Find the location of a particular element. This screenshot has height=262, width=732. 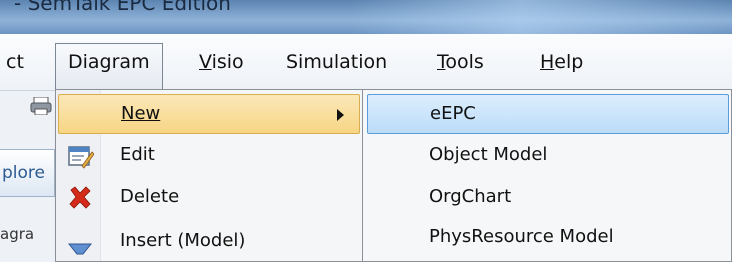

menu-item-edit: Edit is located at coordinates (209, 156).